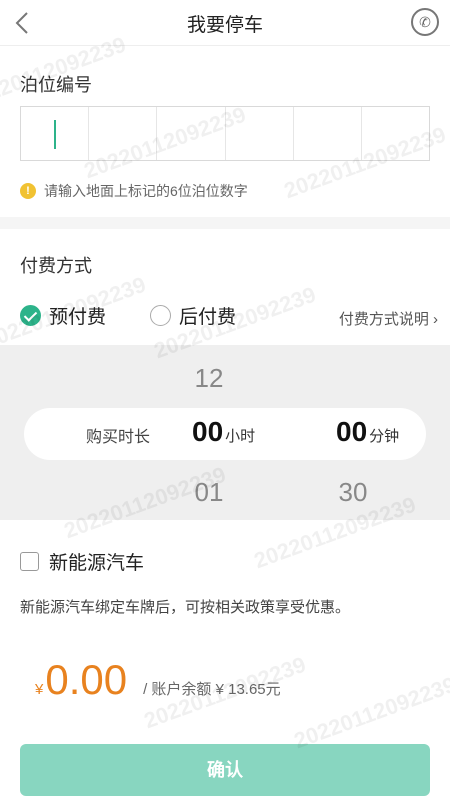 Image resolution: width=450 pixels, height=800 pixels. What do you see at coordinates (56, 266) in the screenshot?
I see `payment-label: 付费方式` at bounding box center [56, 266].